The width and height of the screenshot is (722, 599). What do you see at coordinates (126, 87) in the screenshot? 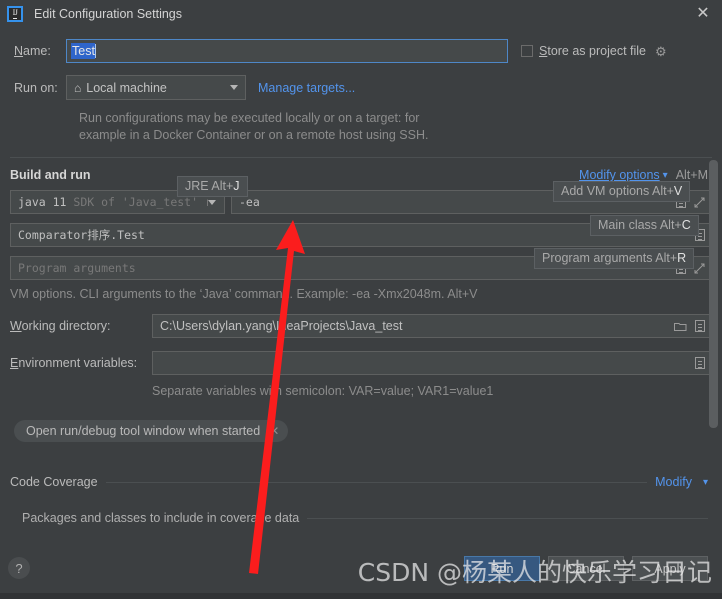
I see `run-on-selected-value: Local machine` at bounding box center [126, 87].